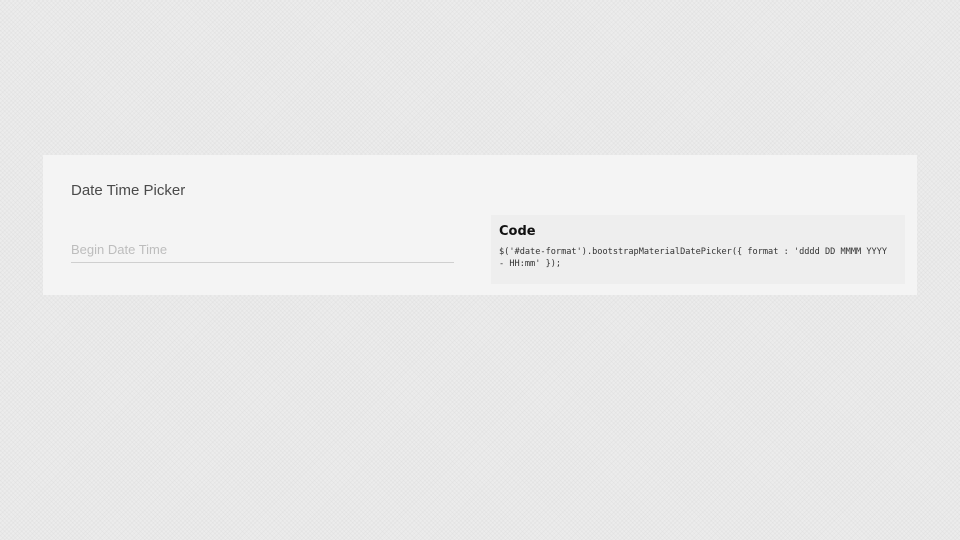 This screenshot has width=960, height=540. I want to click on begin-date-time-input, so click(262, 250).